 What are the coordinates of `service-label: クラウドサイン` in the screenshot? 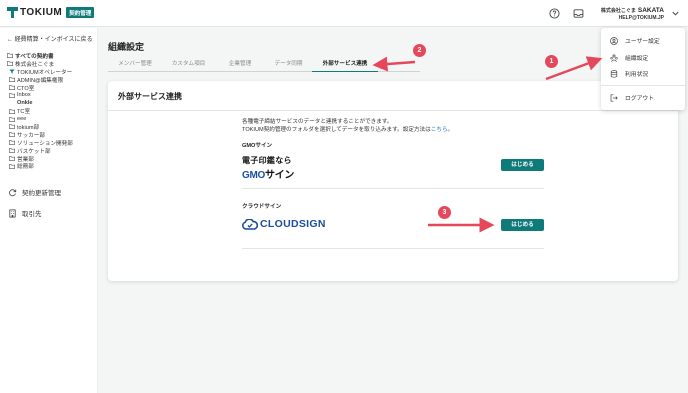 It's located at (262, 207).